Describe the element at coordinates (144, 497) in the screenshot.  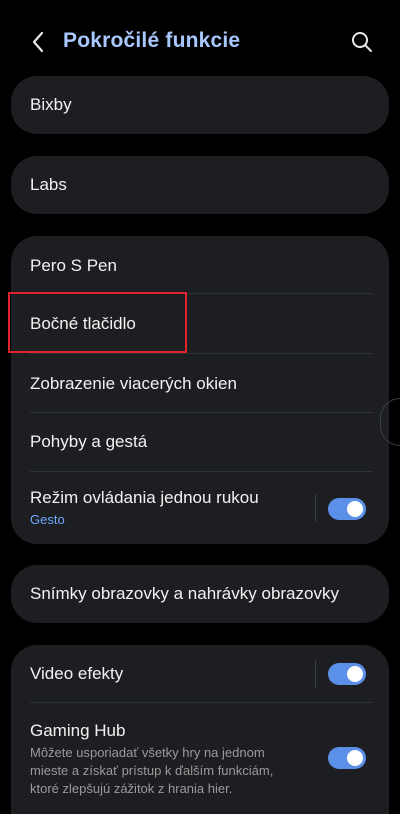
I see `menu-item-label: Režim ovládania jednou rukou` at that location.